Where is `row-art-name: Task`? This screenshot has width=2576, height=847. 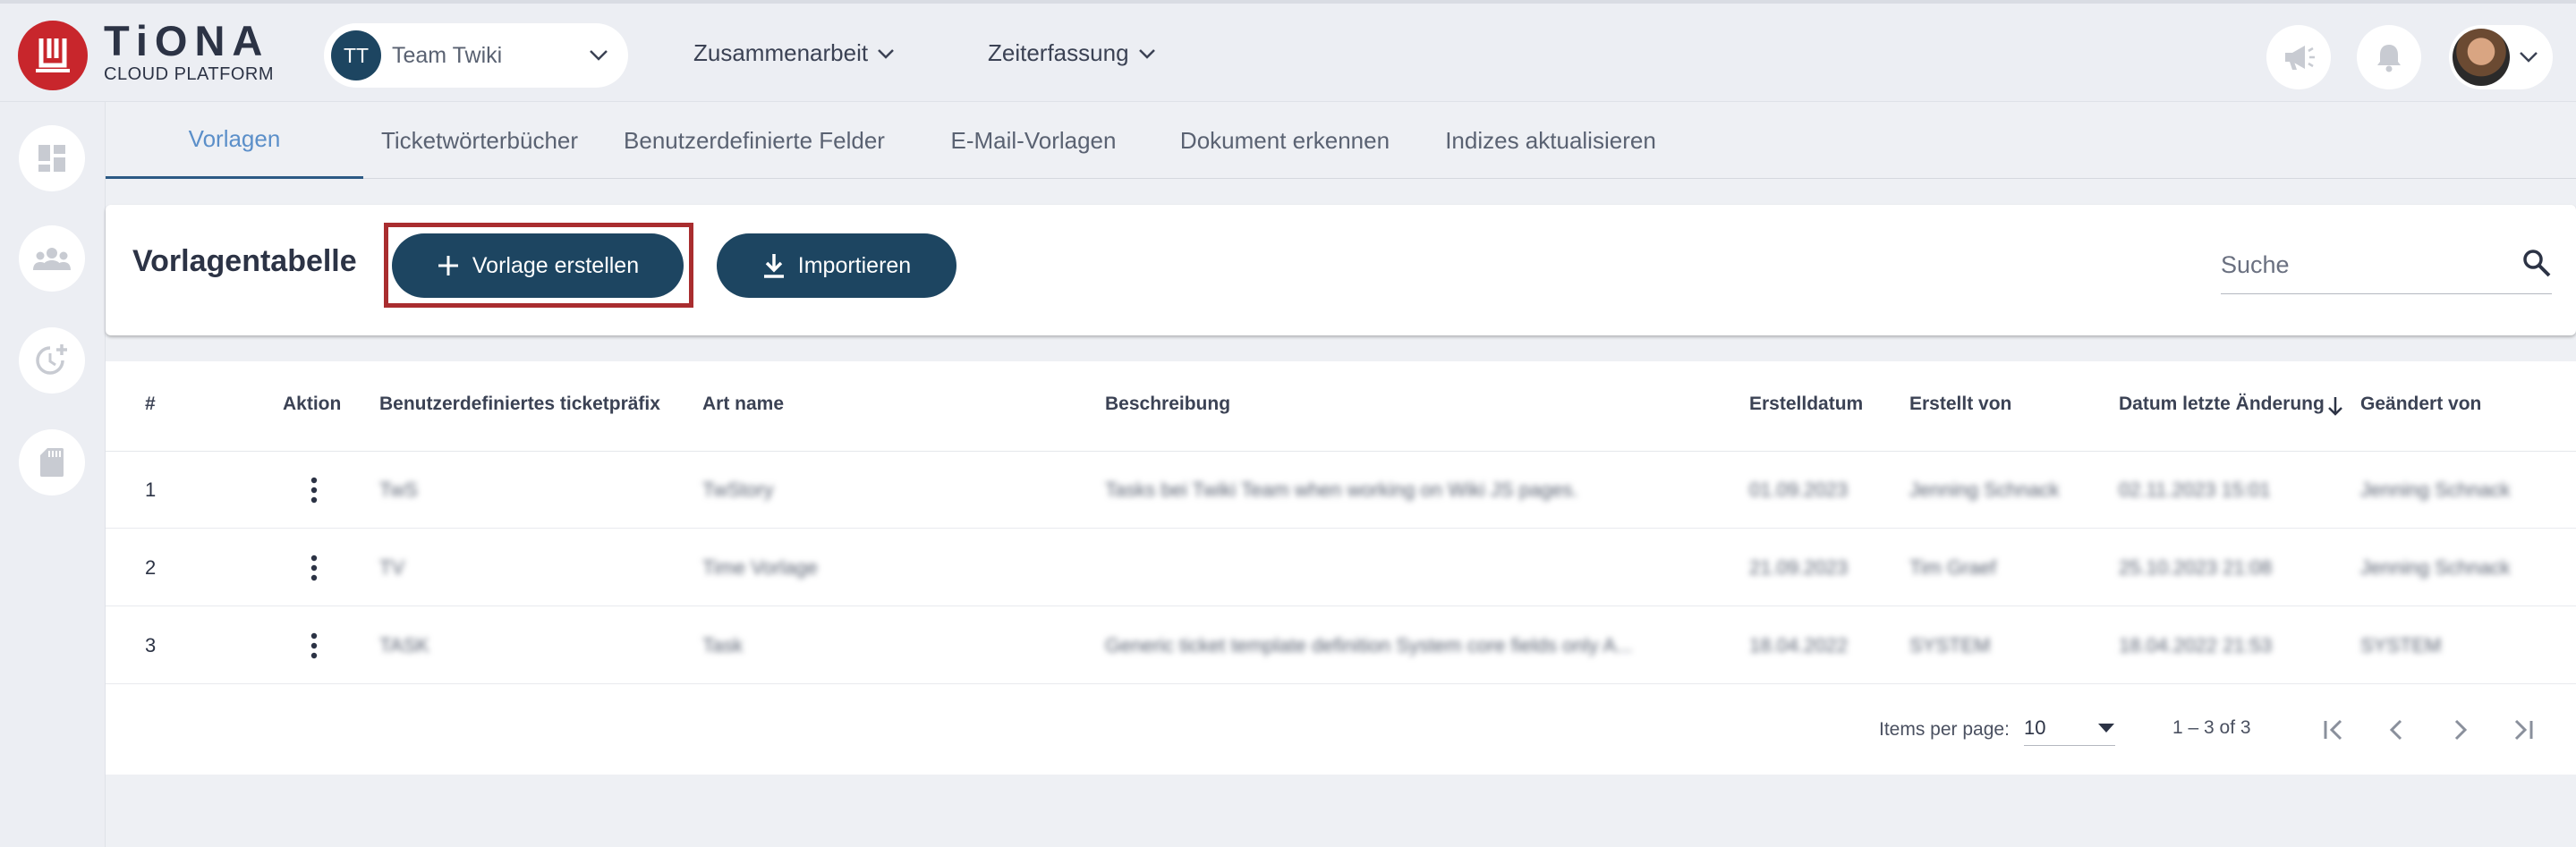 row-art-name: Task is located at coordinates (723, 645).